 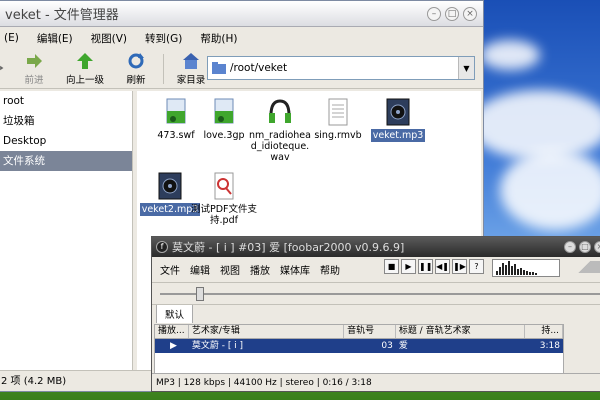 What do you see at coordinates (425, 266) in the screenshot?
I see `pause-button: ❚❚` at bounding box center [425, 266].